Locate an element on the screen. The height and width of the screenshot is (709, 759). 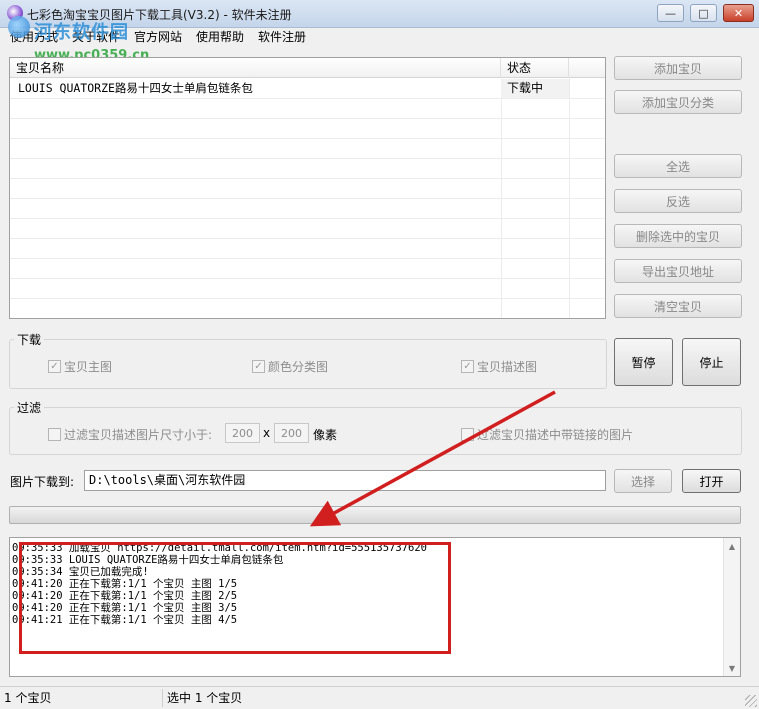
column-header-name: 宝贝名称 is located at coordinates (255, 68).